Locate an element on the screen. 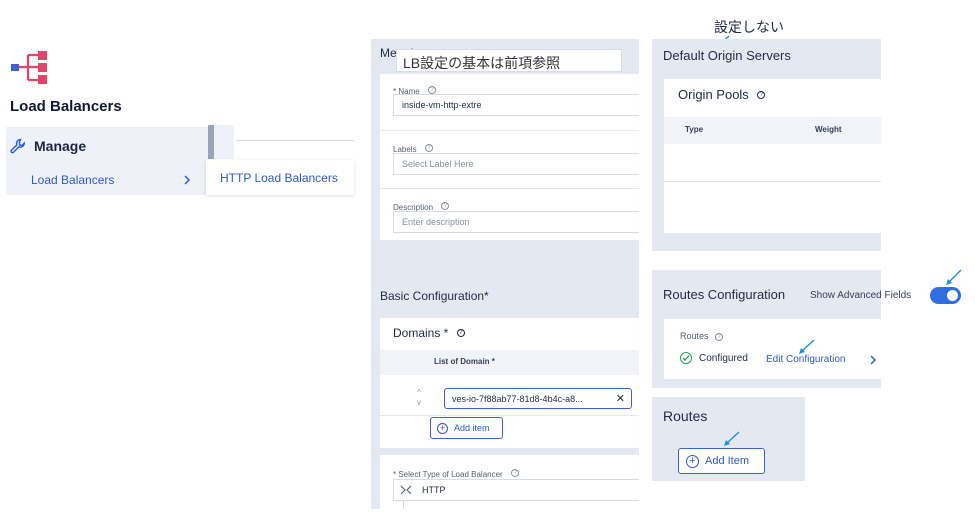 The width and height of the screenshot is (975, 514). submenu-item-http-load-balancers: HTTP Load Balancers is located at coordinates (280, 177).